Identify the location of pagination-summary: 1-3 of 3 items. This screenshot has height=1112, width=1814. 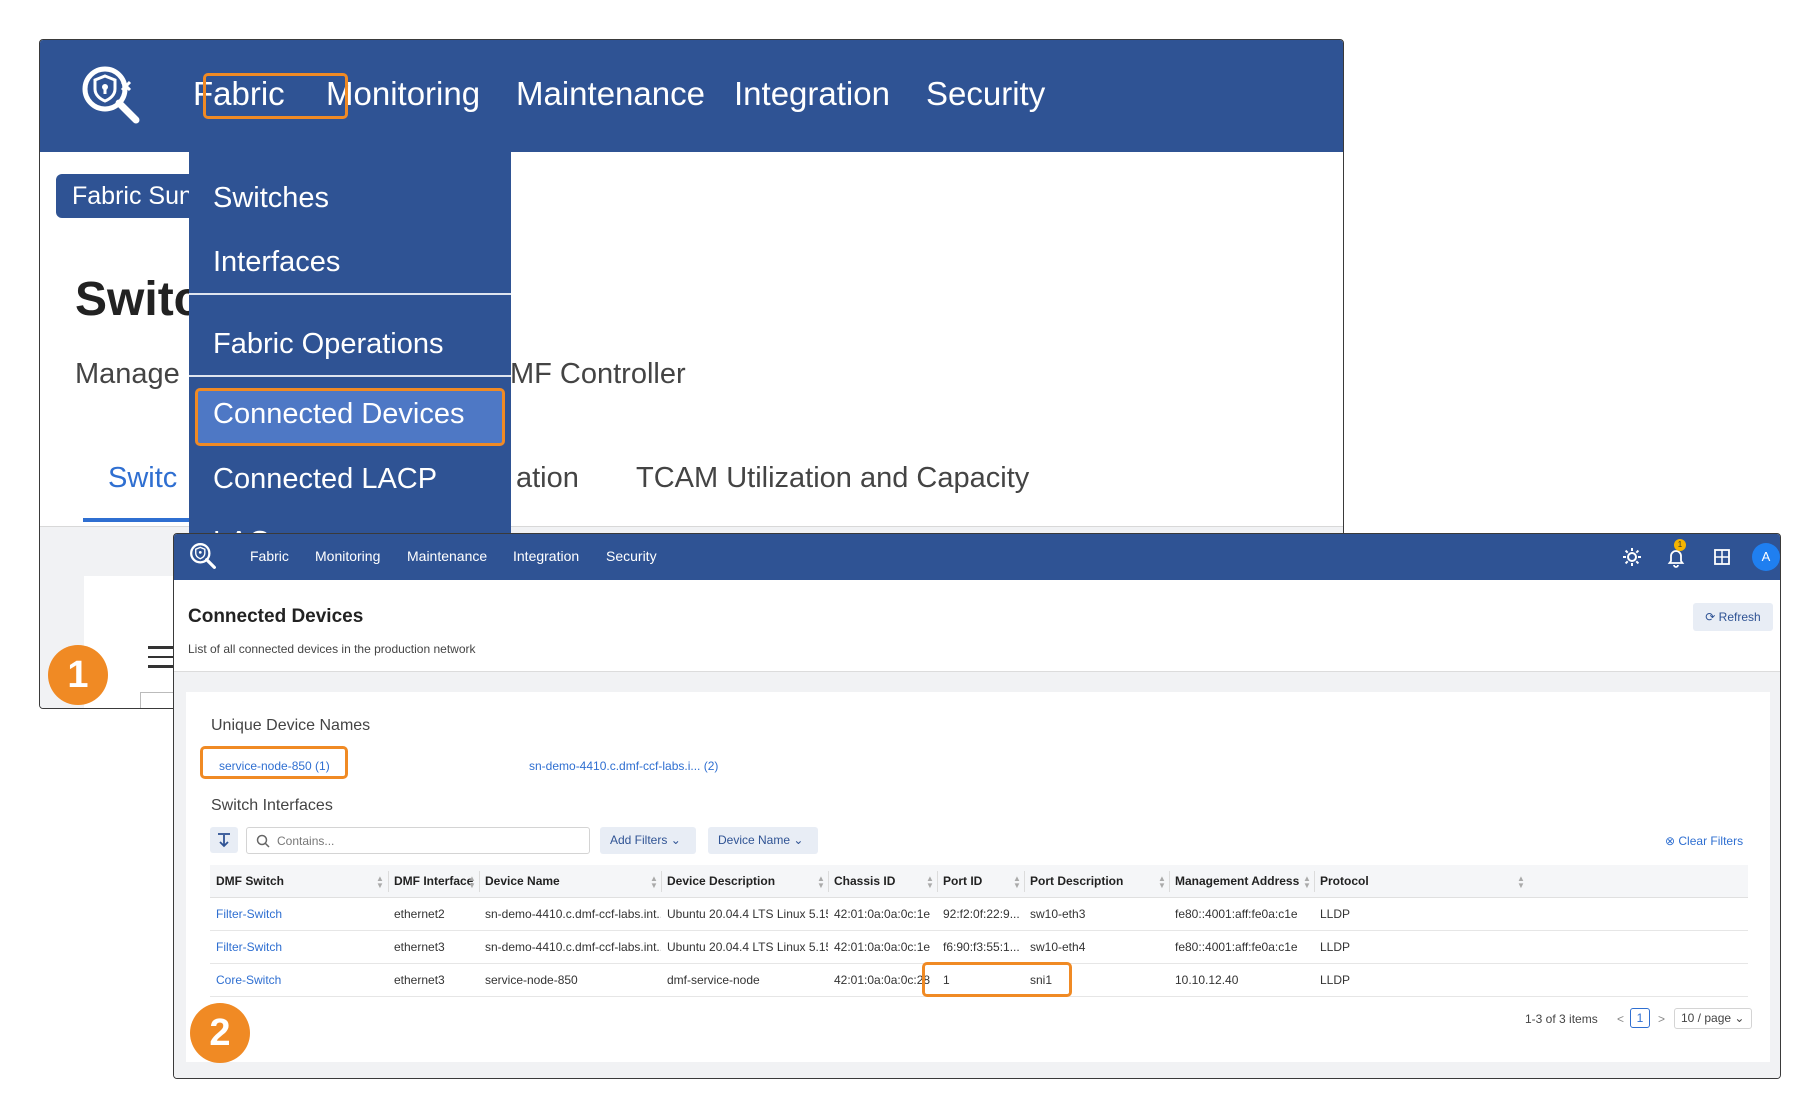
(1561, 1019).